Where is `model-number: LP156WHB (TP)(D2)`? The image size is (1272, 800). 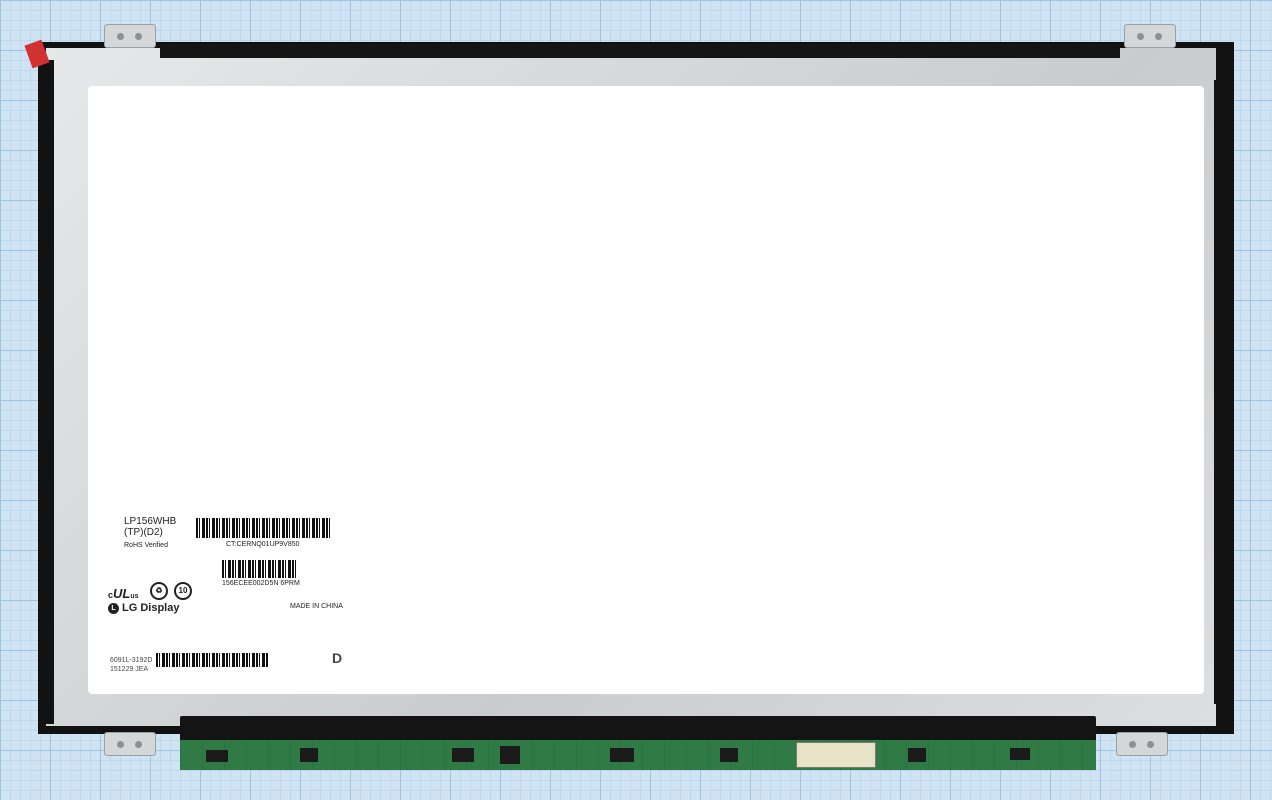
model-number: LP156WHB (TP)(D2) is located at coordinates (150, 527).